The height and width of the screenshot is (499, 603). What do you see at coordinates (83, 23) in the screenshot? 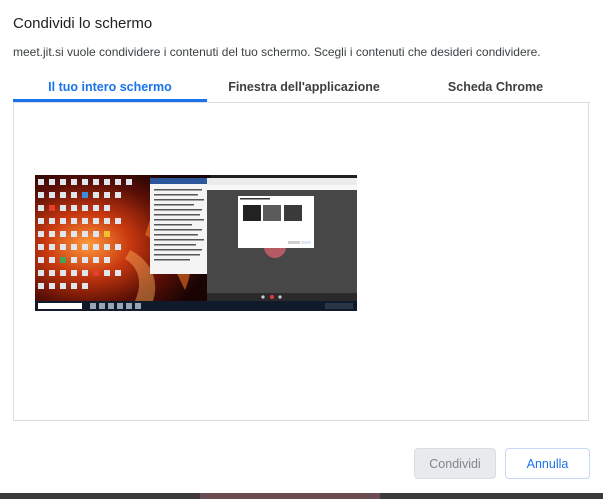
I see `dialog-title: Condividi lo schermo` at bounding box center [83, 23].